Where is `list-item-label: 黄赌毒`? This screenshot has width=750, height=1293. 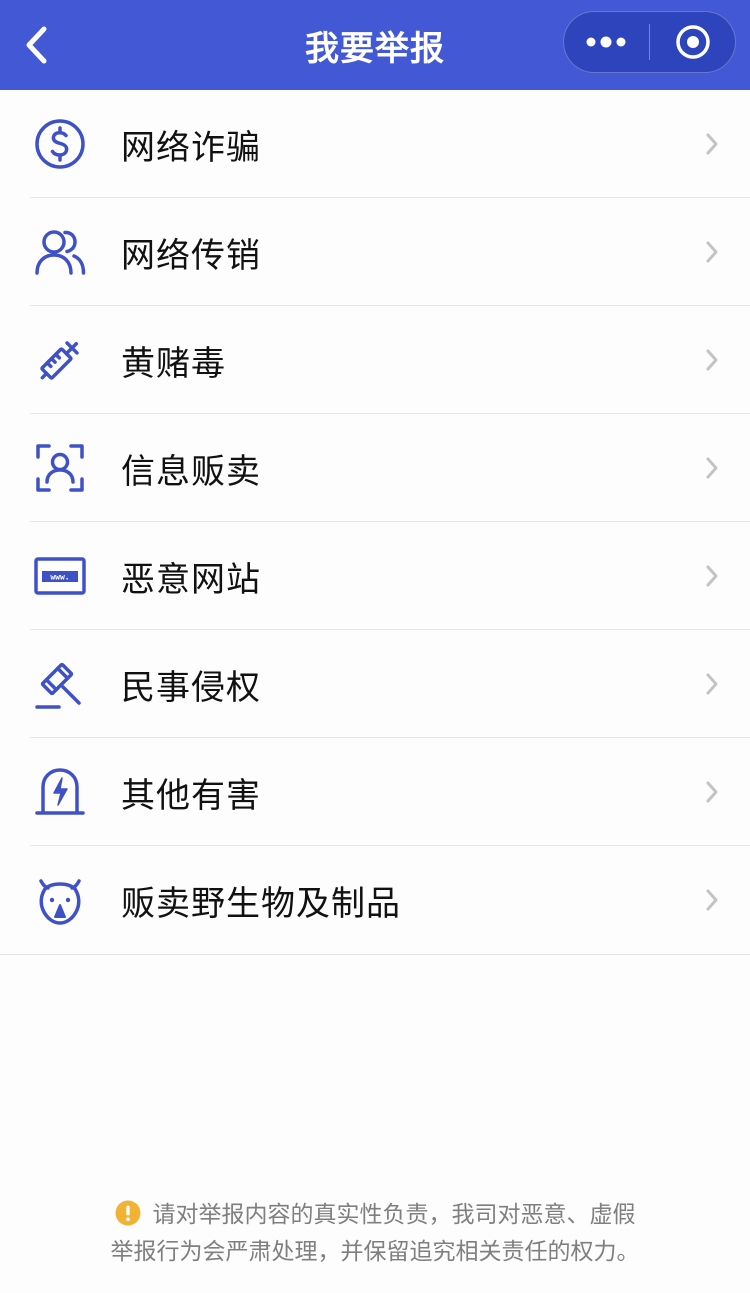 list-item-label: 黄赌毒 is located at coordinates (173, 363).